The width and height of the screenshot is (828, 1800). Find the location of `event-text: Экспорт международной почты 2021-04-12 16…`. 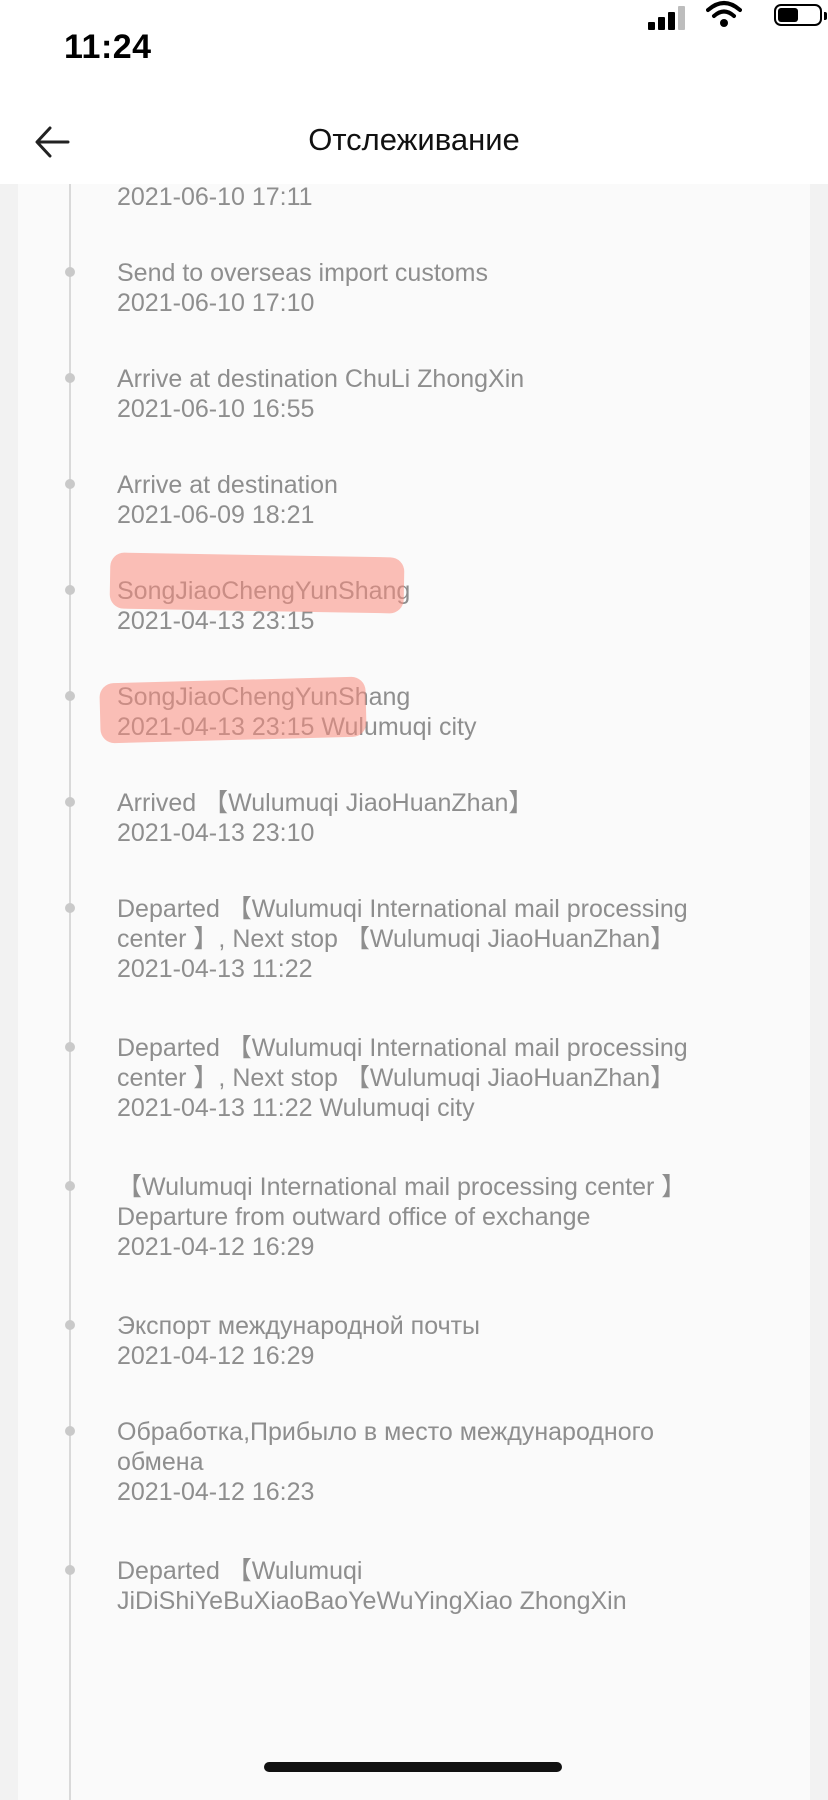

event-text: Экспорт международной почты 2021-04-12 16… is located at coordinates (447, 1341).